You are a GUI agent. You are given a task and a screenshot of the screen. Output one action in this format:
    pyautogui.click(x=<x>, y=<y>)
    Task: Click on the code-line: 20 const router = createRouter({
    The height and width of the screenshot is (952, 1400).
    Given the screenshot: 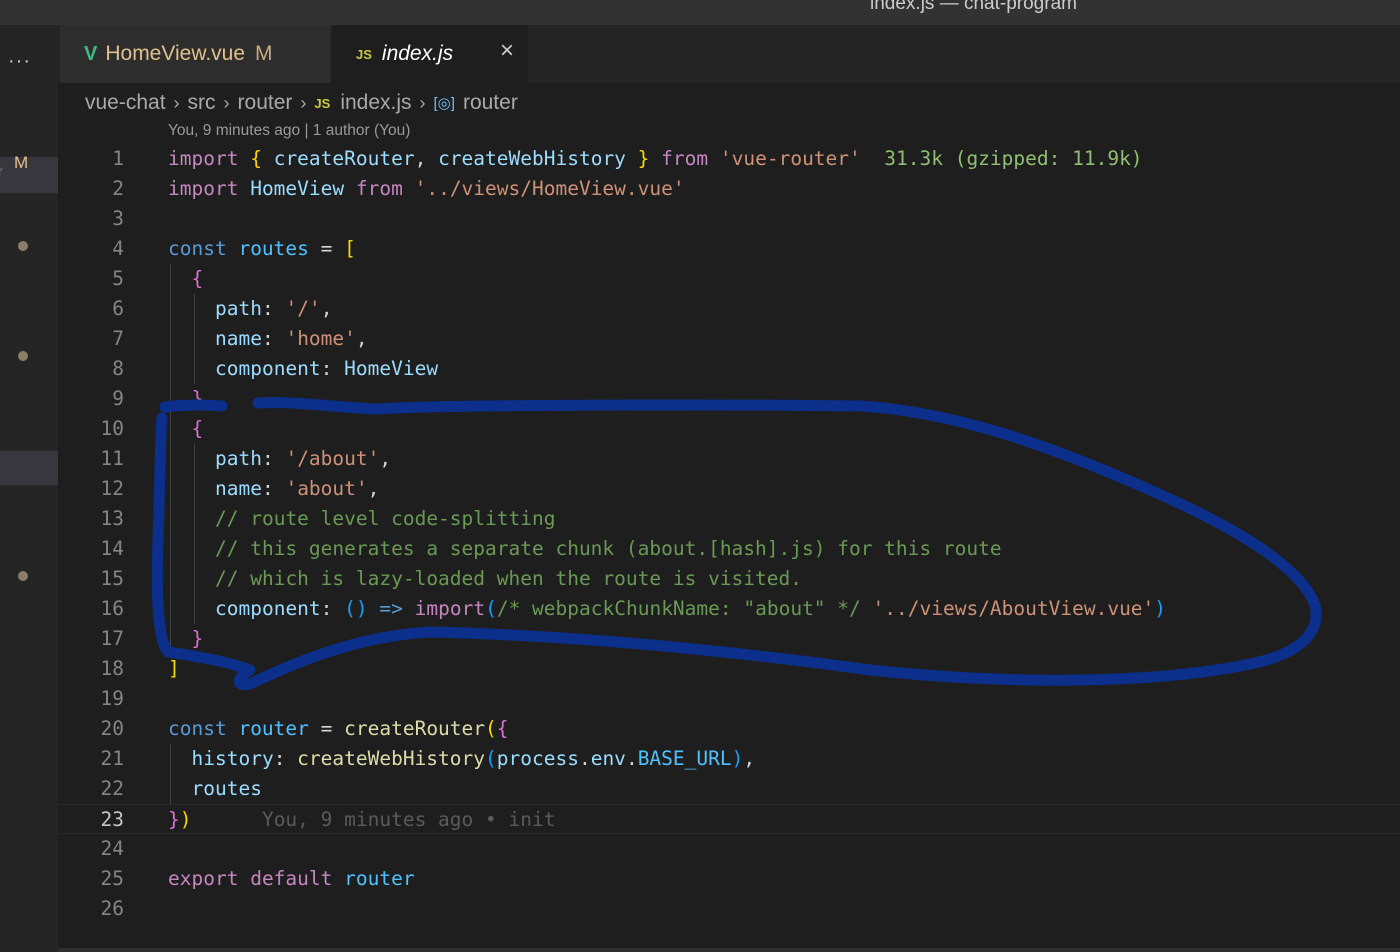 What is the action you would take?
    pyautogui.click(x=729, y=729)
    